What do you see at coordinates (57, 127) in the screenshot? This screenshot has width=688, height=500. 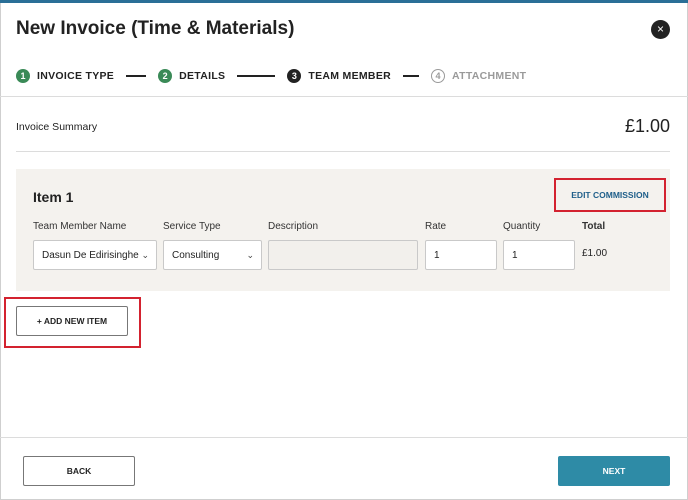 I see `invoice-summary-label: Invoice Summary` at bounding box center [57, 127].